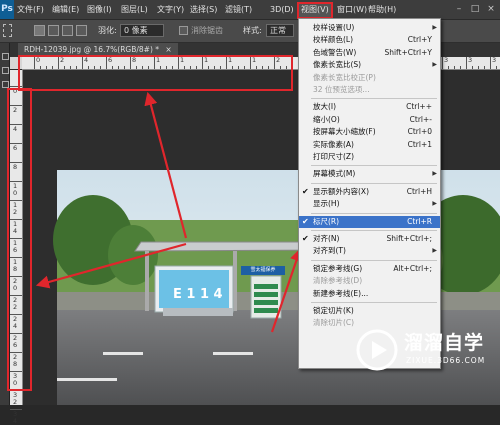 The height and width of the screenshot is (425, 500). Describe the element at coordinates (65, 10) in the screenshot. I see `menu-edit: 编辑(E)` at that location.